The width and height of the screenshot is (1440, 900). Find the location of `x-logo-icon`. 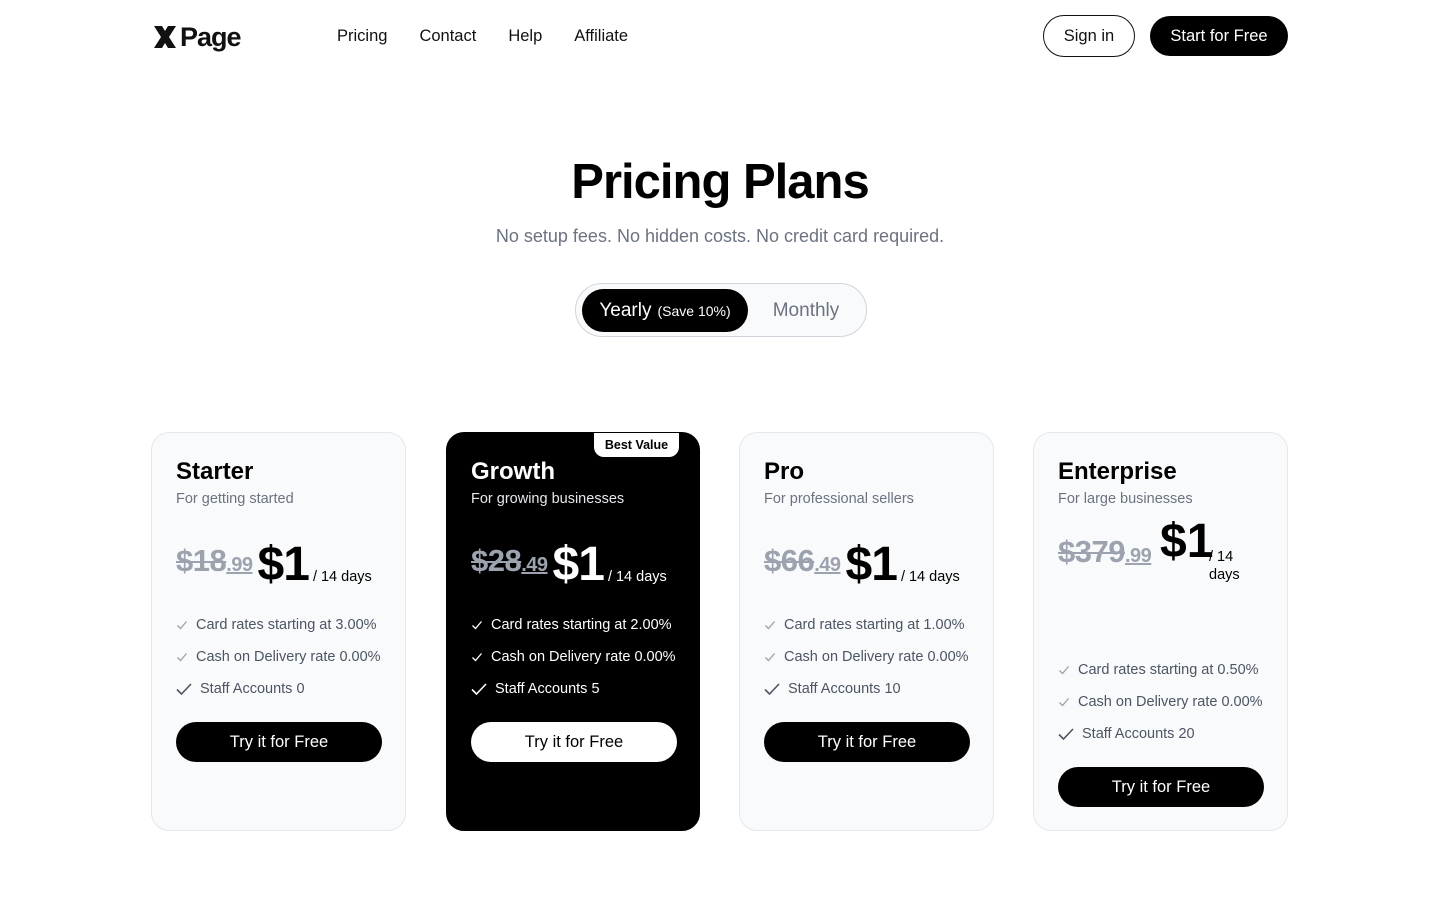

x-logo-icon is located at coordinates (165, 37).